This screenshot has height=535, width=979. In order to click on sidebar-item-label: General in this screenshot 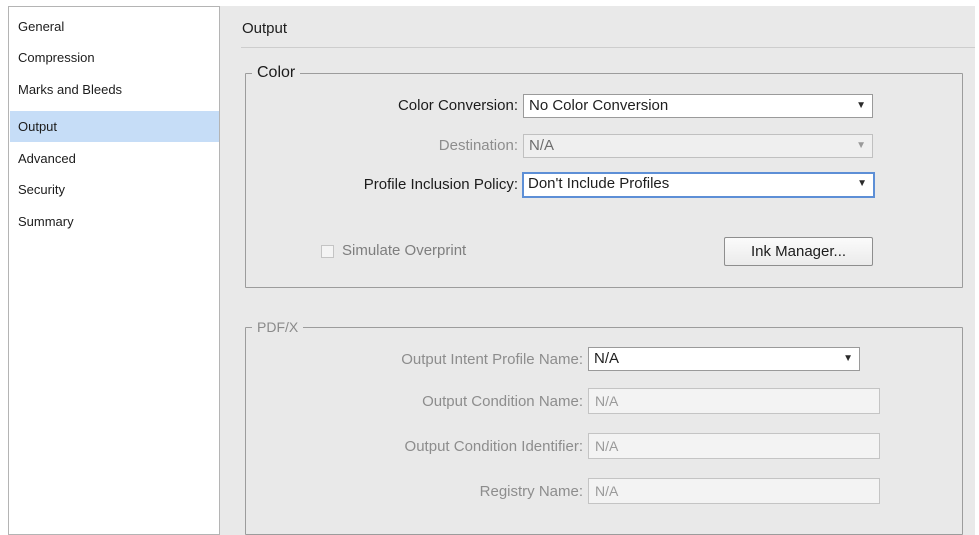, I will do `click(41, 26)`.